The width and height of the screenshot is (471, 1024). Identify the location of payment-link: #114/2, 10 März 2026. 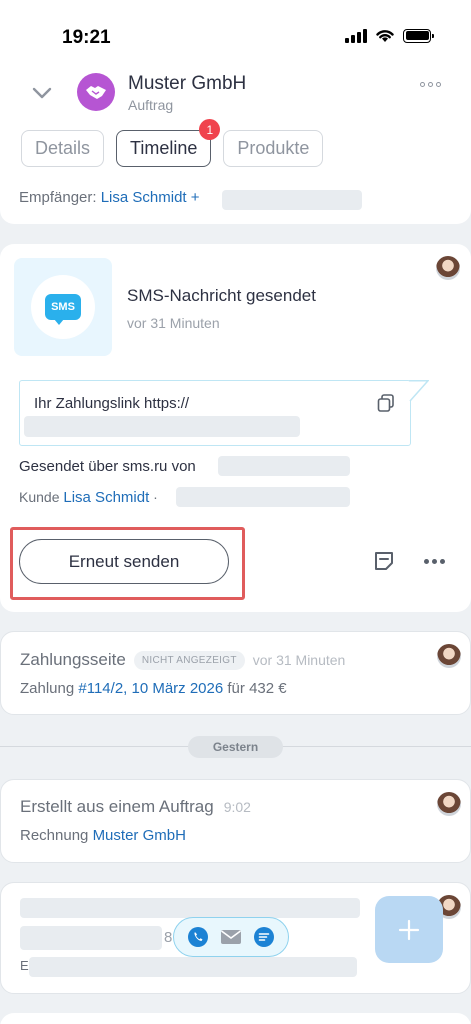
(150, 688).